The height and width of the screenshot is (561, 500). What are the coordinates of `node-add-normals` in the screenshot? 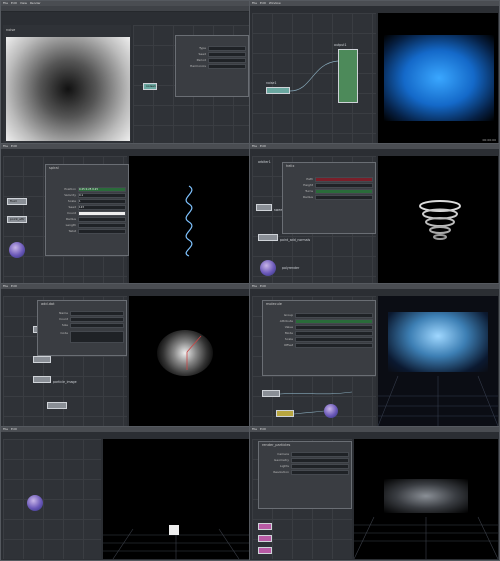 It's located at (268, 237).